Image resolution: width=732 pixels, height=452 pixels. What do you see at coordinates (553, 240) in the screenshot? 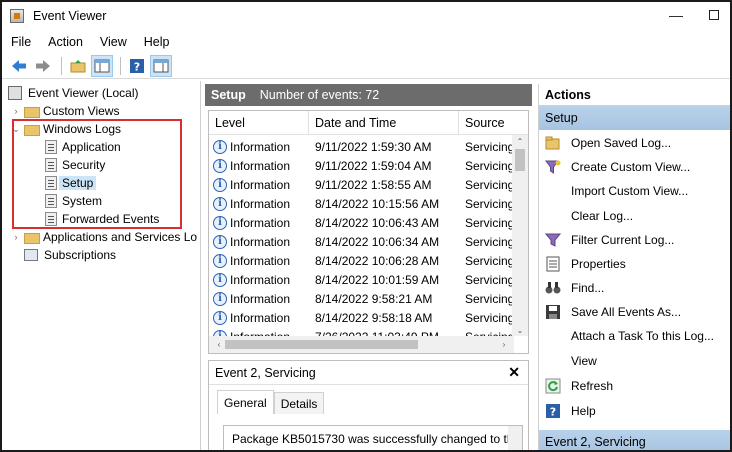
I see `filter-icon` at bounding box center [553, 240].